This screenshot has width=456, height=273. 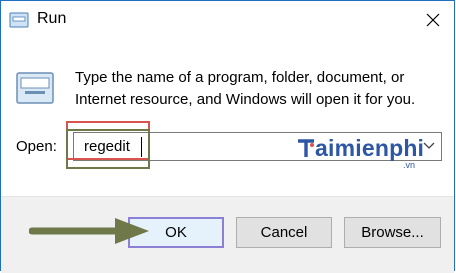 What do you see at coordinates (19, 20) in the screenshot?
I see `run-app-icon` at bounding box center [19, 20].